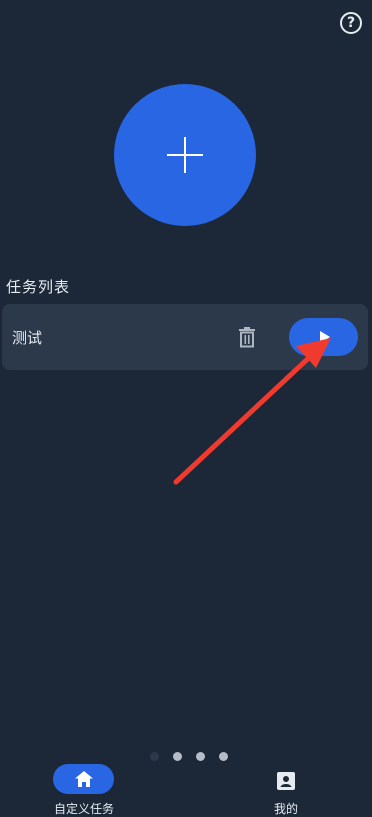 Image resolution: width=372 pixels, height=817 pixels. What do you see at coordinates (286, 781) in the screenshot?
I see `profile-icon` at bounding box center [286, 781].